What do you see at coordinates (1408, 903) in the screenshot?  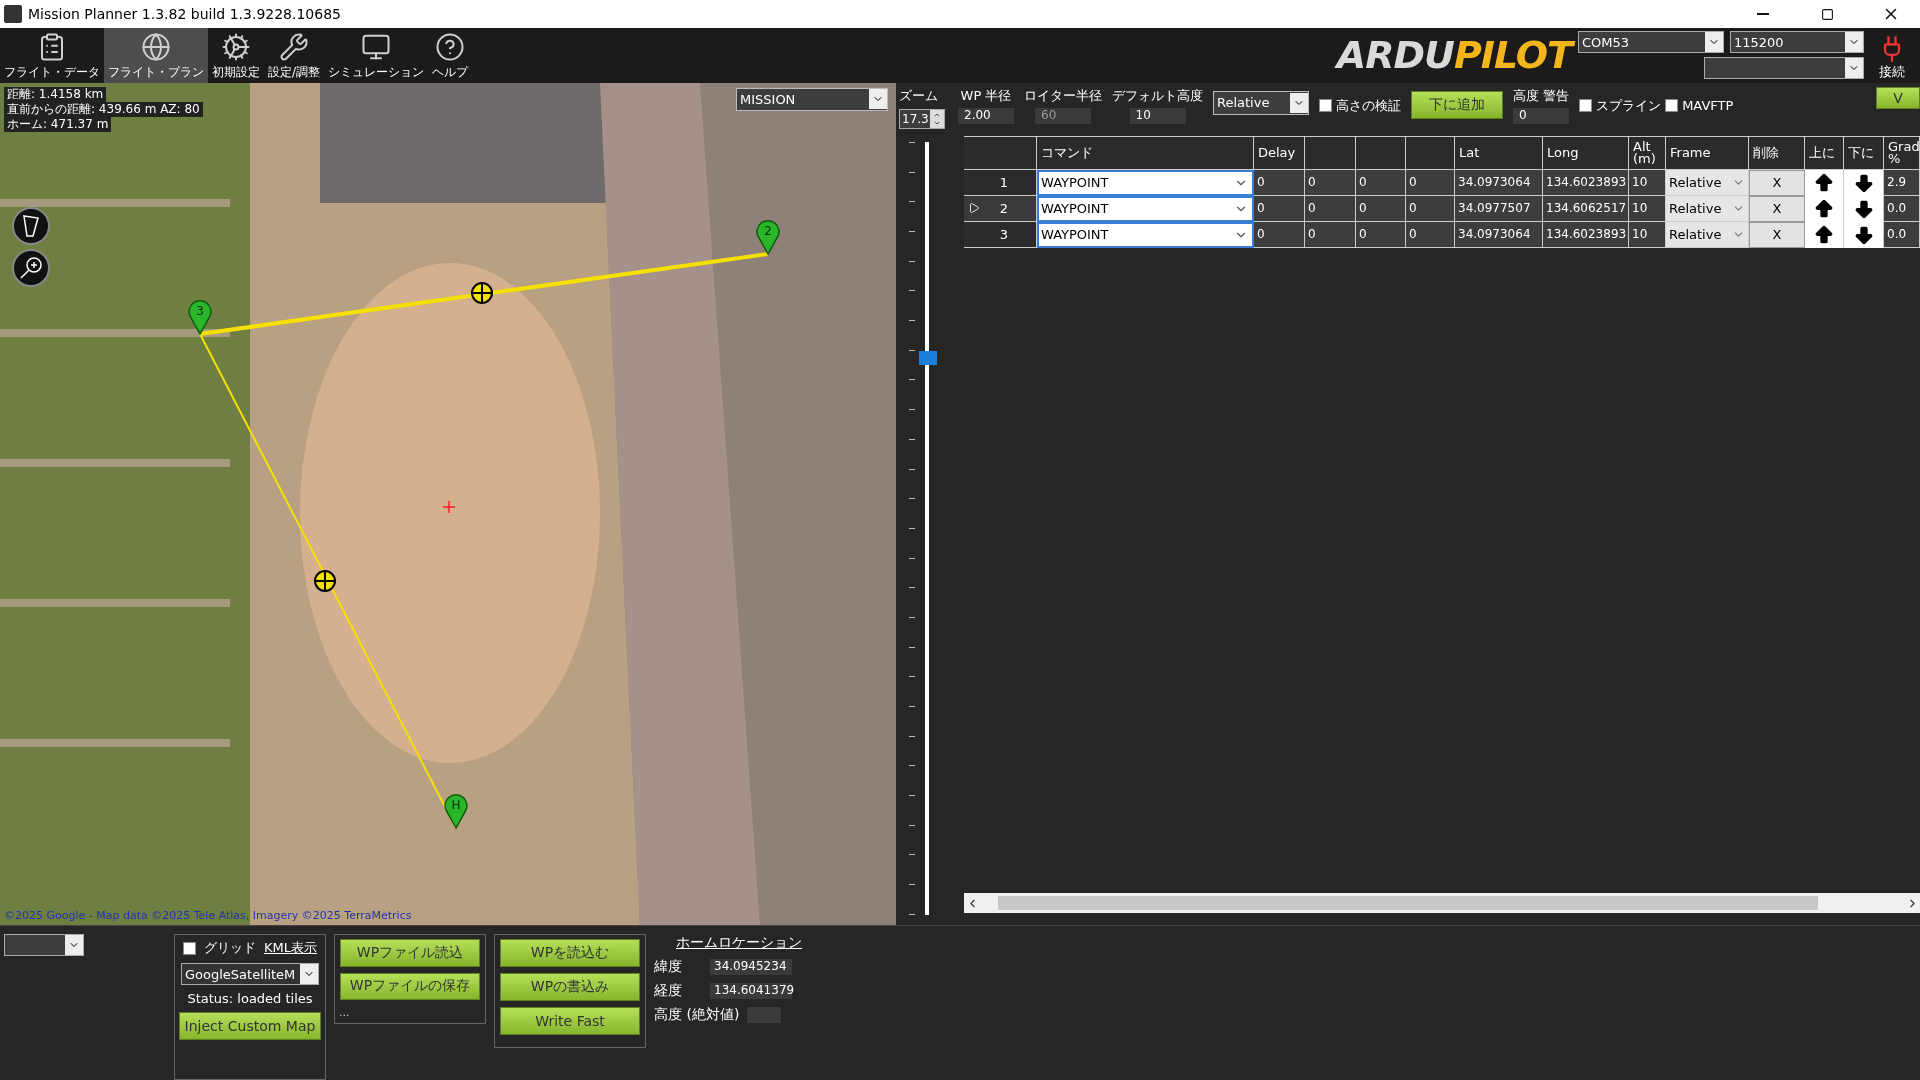 I see `scrollbar-thumb` at bounding box center [1408, 903].